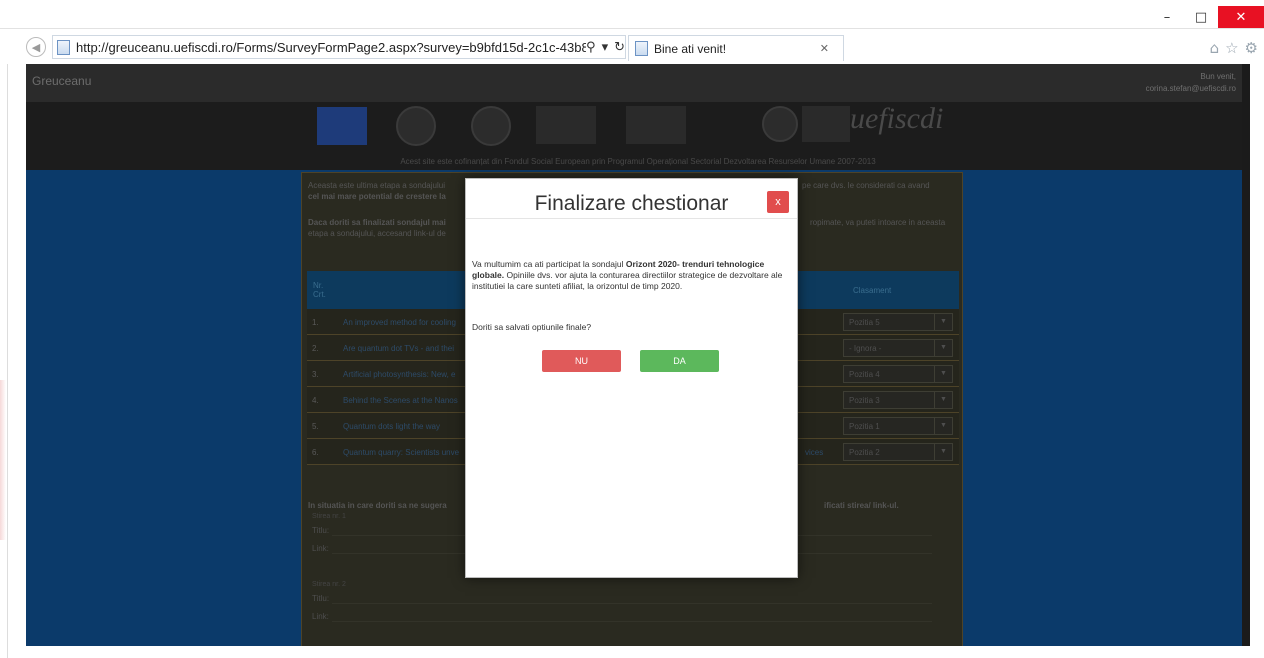 The width and height of the screenshot is (1264, 658). I want to click on rank-value: Pozitia 4, so click(864, 374).